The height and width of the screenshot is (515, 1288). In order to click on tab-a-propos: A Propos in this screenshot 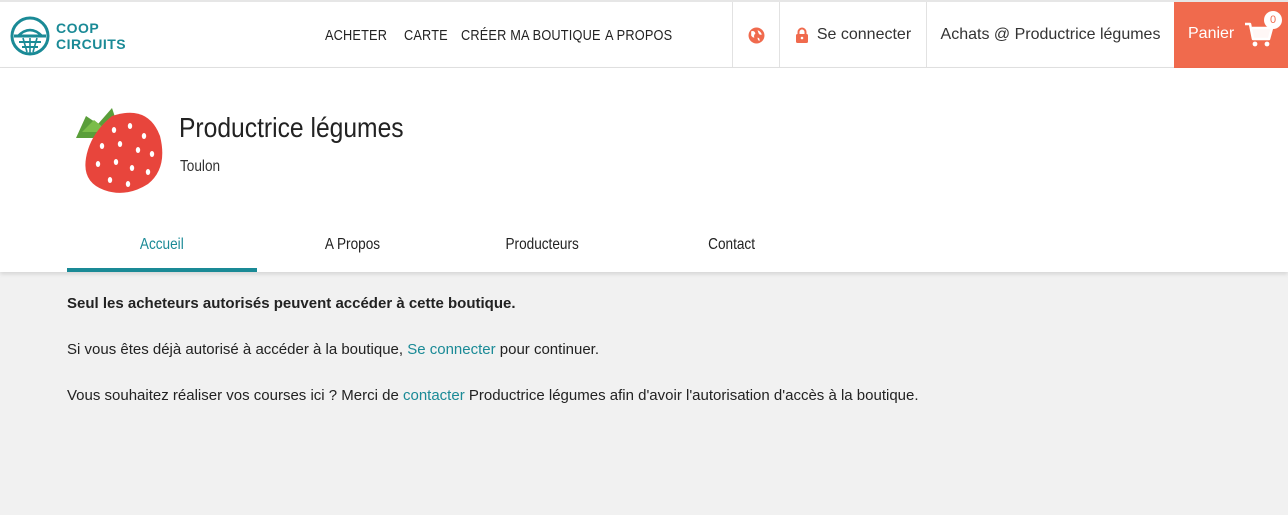, I will do `click(352, 250)`.